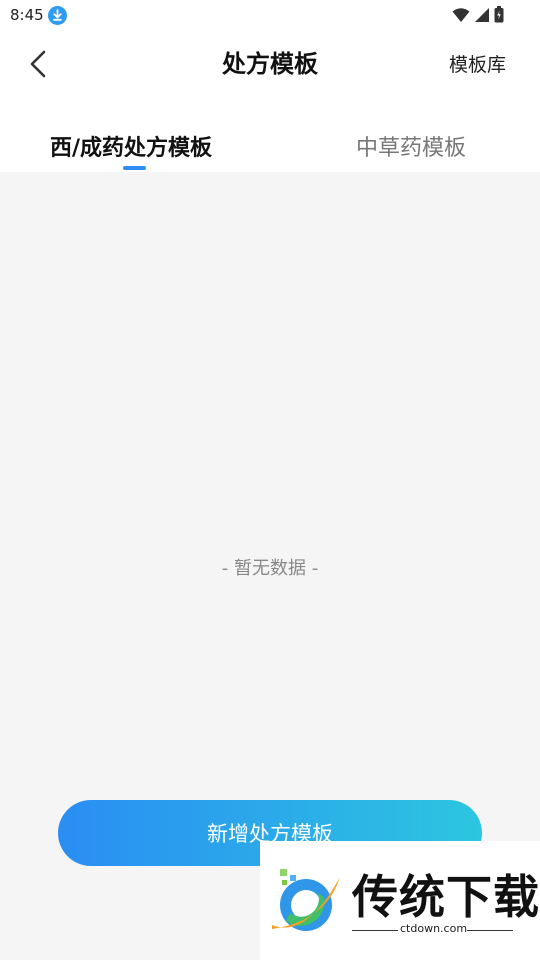 The image size is (540, 960). Describe the element at coordinates (446, 897) in the screenshot. I see `watermark-brand: 传统下载` at that location.